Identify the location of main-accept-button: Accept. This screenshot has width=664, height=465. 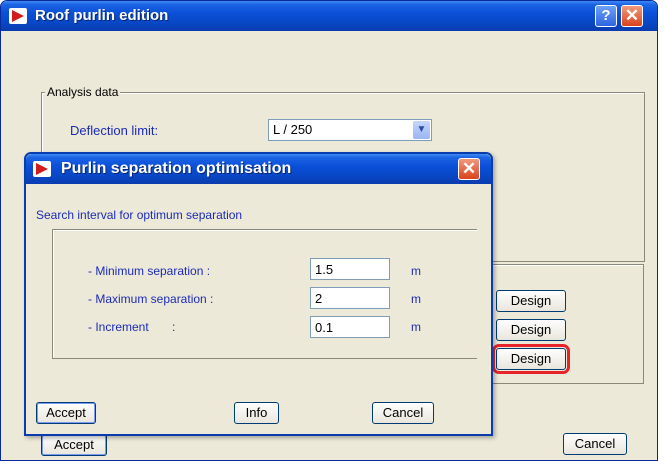
(74, 445).